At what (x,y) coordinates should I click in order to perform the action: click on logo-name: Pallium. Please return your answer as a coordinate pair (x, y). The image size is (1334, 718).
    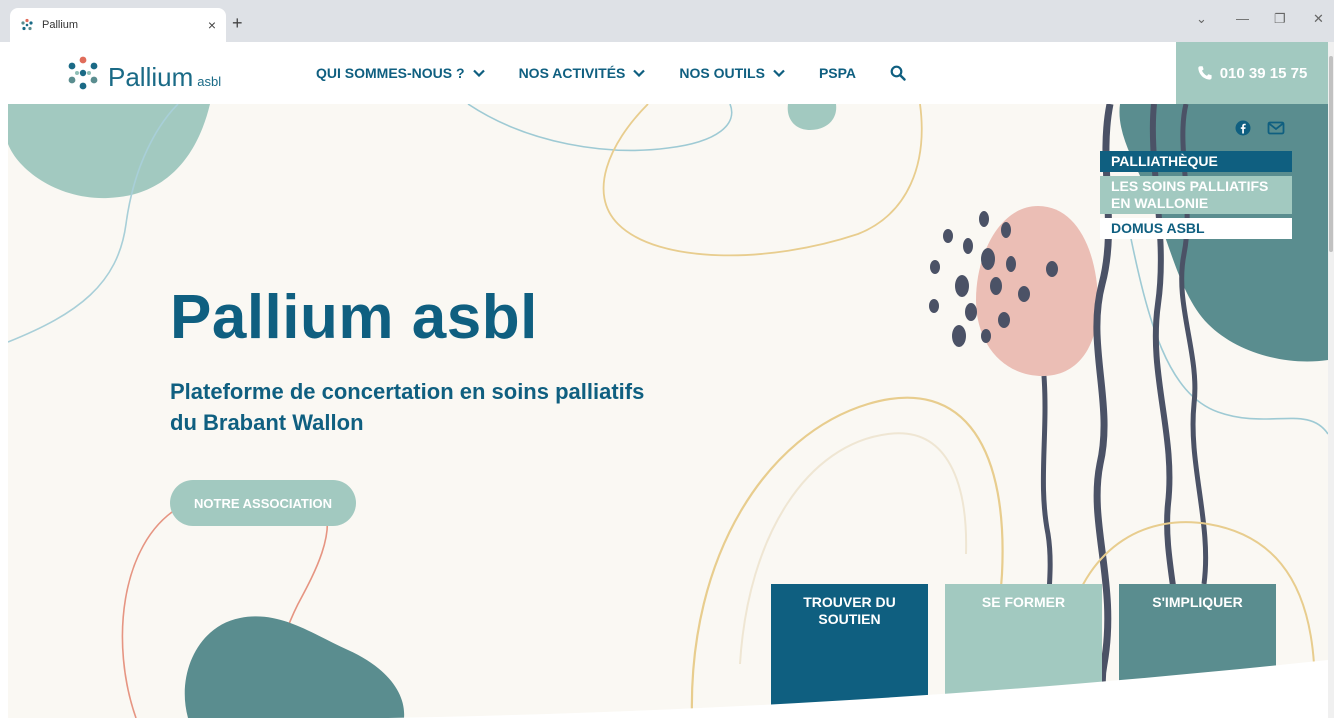
    Looking at the image, I should click on (151, 77).